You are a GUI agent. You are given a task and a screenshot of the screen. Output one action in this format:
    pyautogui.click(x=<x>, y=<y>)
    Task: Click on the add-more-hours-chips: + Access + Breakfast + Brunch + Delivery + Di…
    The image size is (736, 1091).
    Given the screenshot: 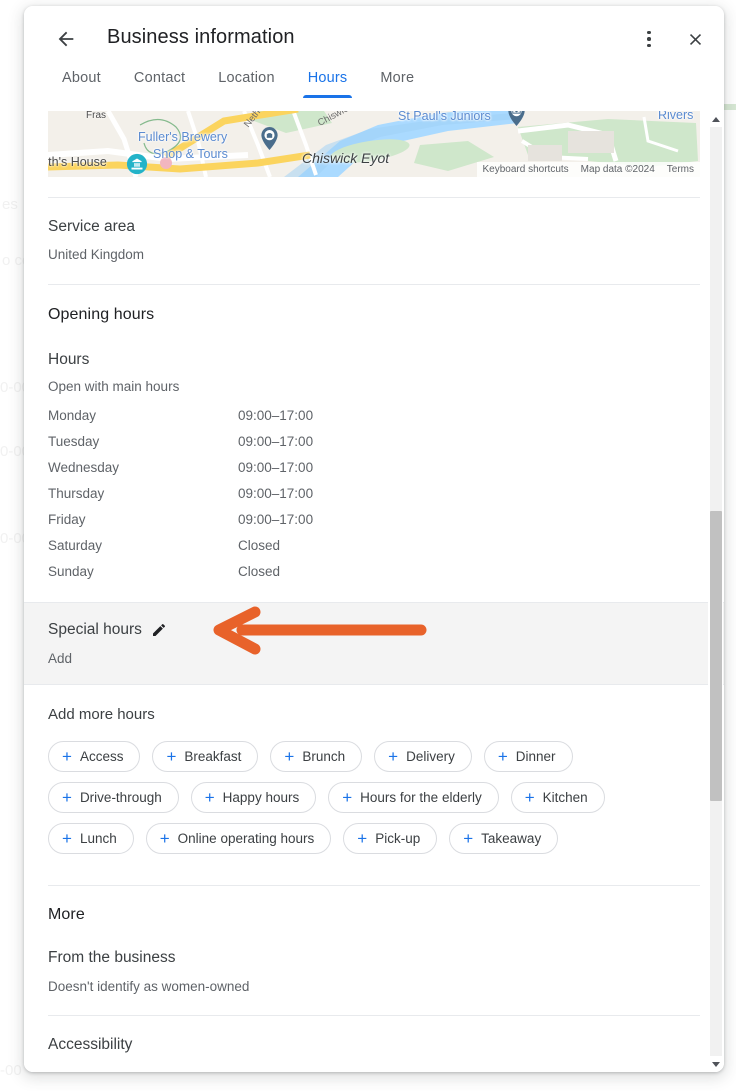 What is the action you would take?
    pyautogui.click(x=356, y=797)
    